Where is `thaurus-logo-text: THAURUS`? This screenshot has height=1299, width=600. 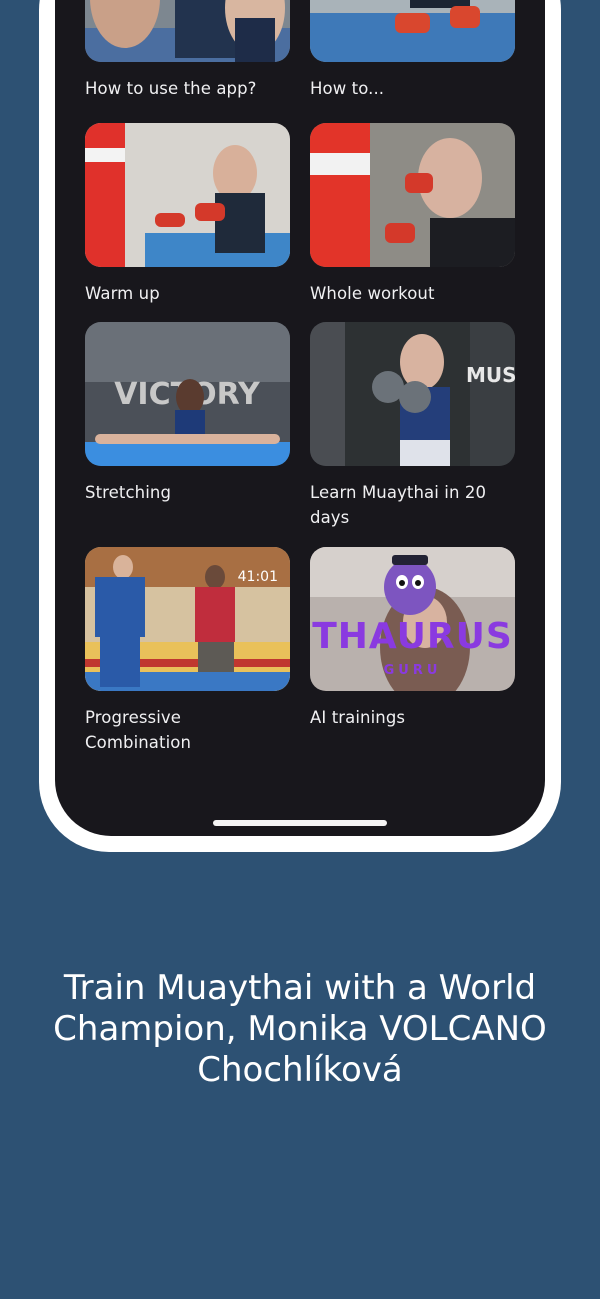
thaurus-logo-text: THAURUS is located at coordinates (412, 636).